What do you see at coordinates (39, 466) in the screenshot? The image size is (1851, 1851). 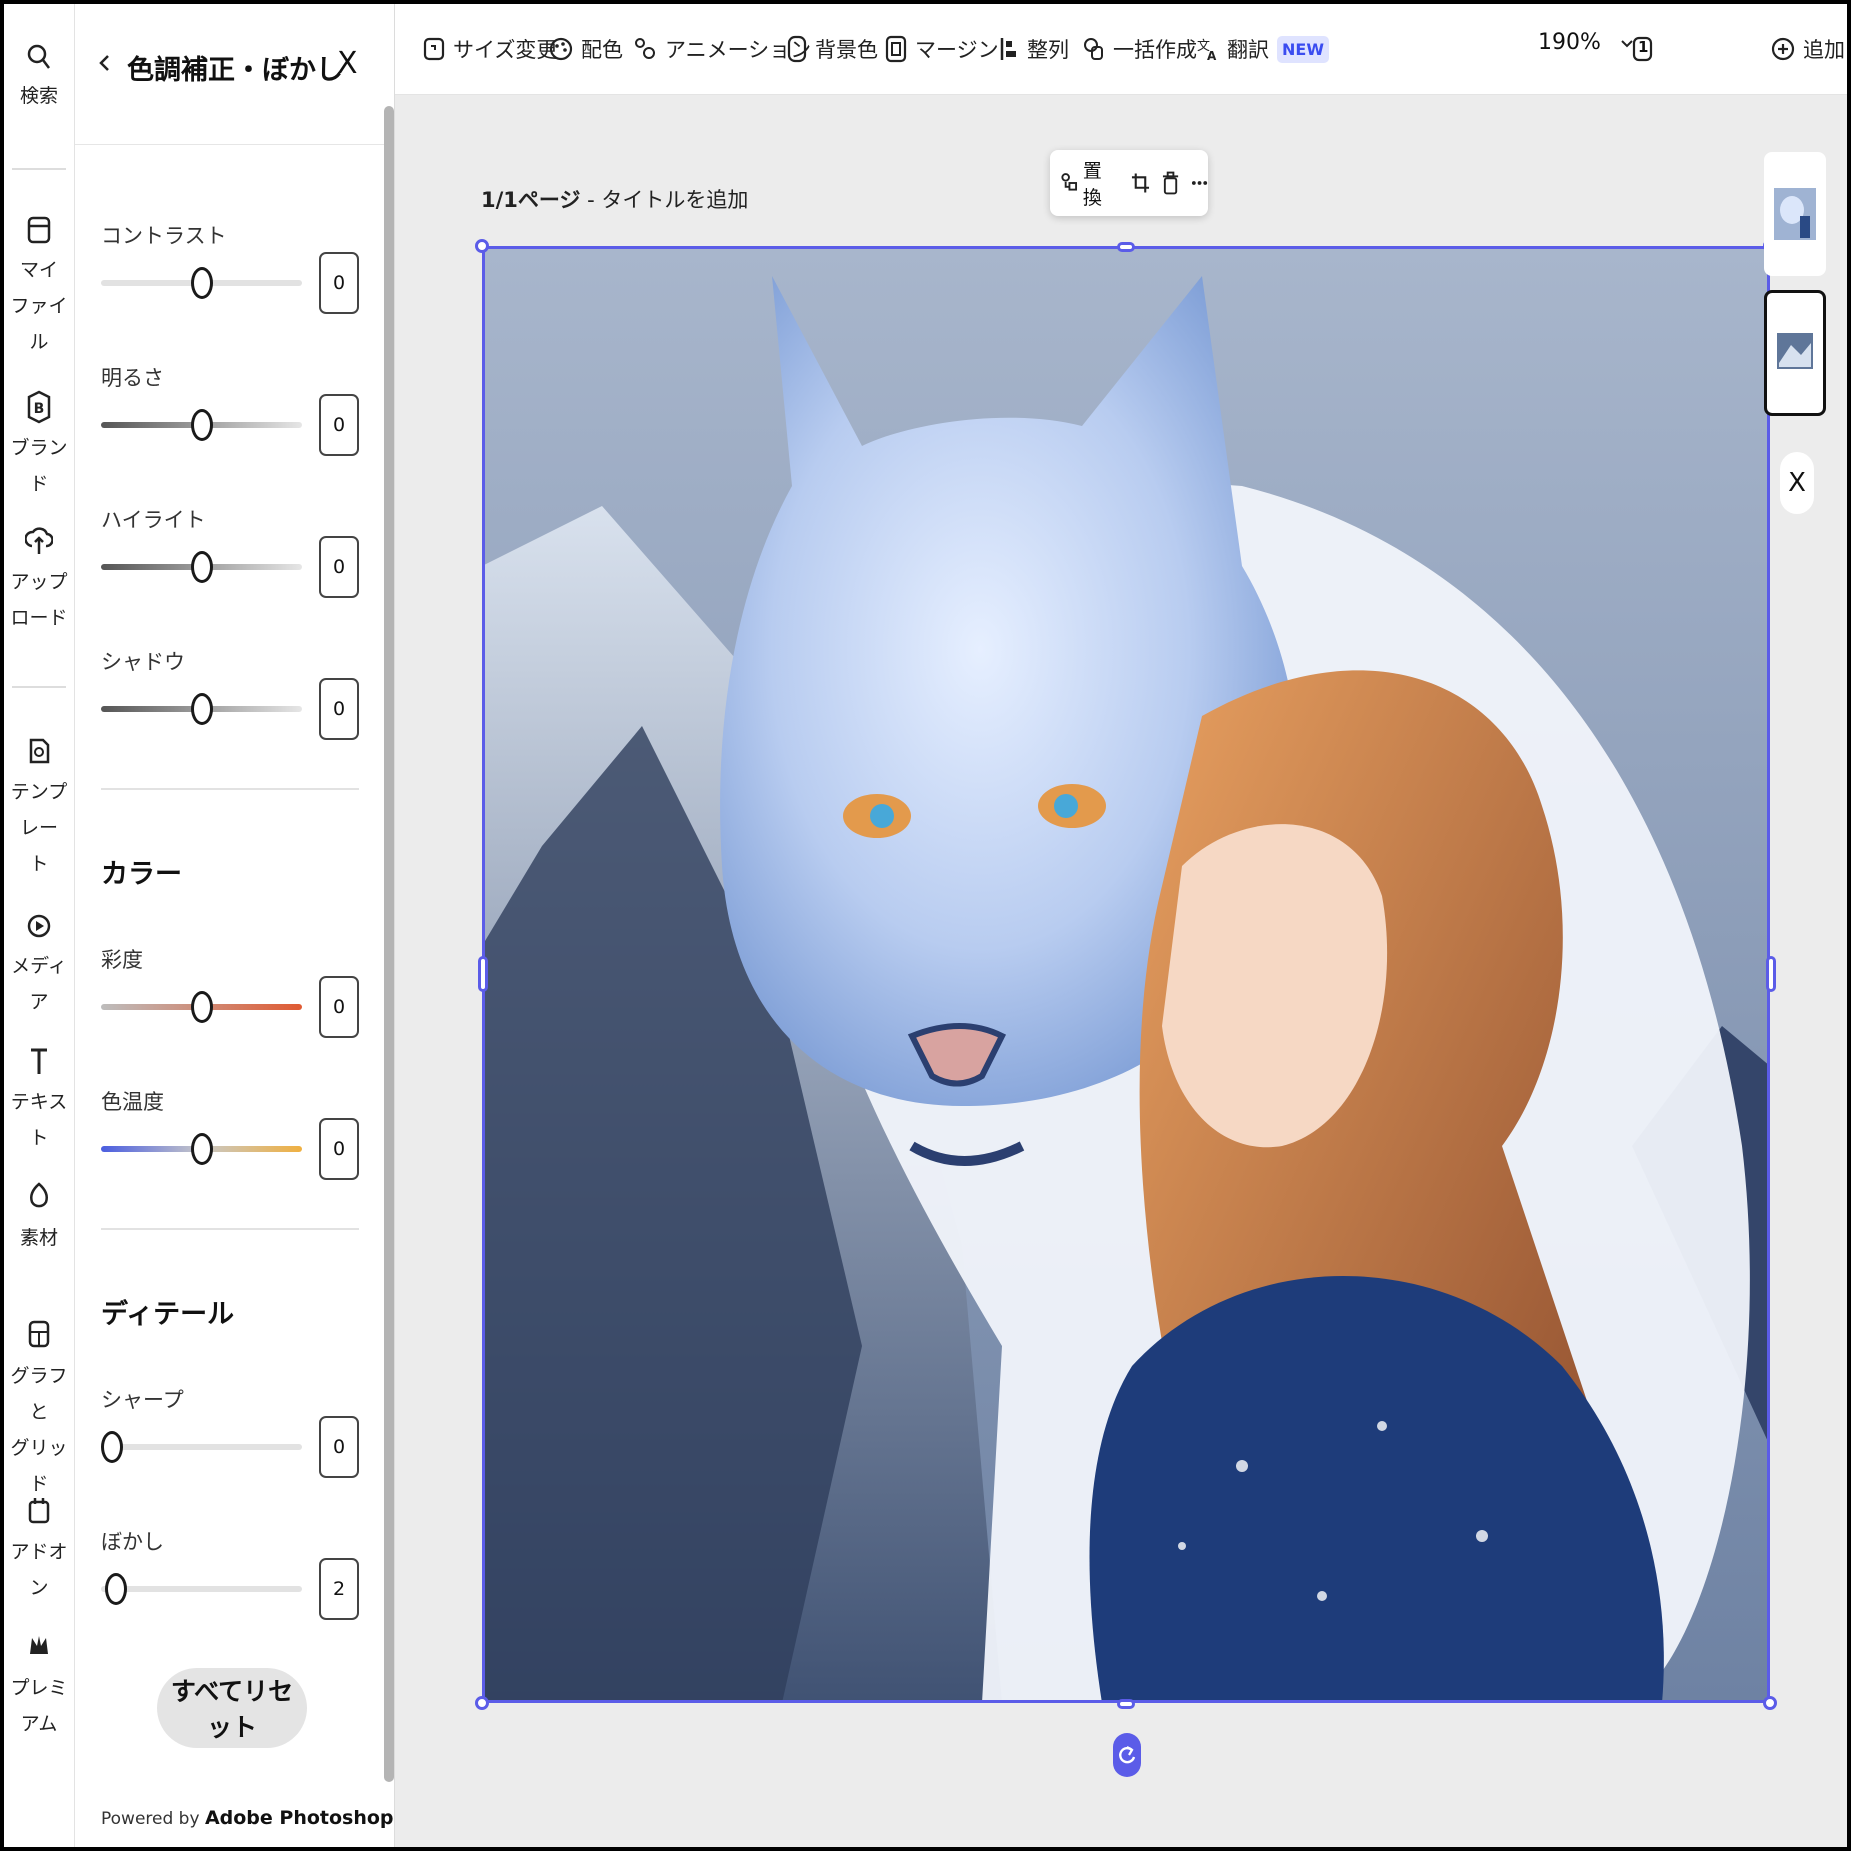 I see `rail-label: ブランド` at bounding box center [39, 466].